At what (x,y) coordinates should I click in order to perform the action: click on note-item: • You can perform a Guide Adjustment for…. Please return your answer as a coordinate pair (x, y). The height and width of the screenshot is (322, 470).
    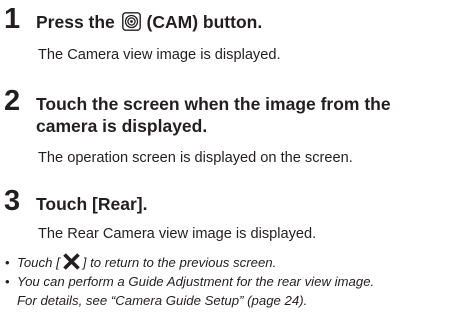
    Looking at the image, I should click on (235, 291).